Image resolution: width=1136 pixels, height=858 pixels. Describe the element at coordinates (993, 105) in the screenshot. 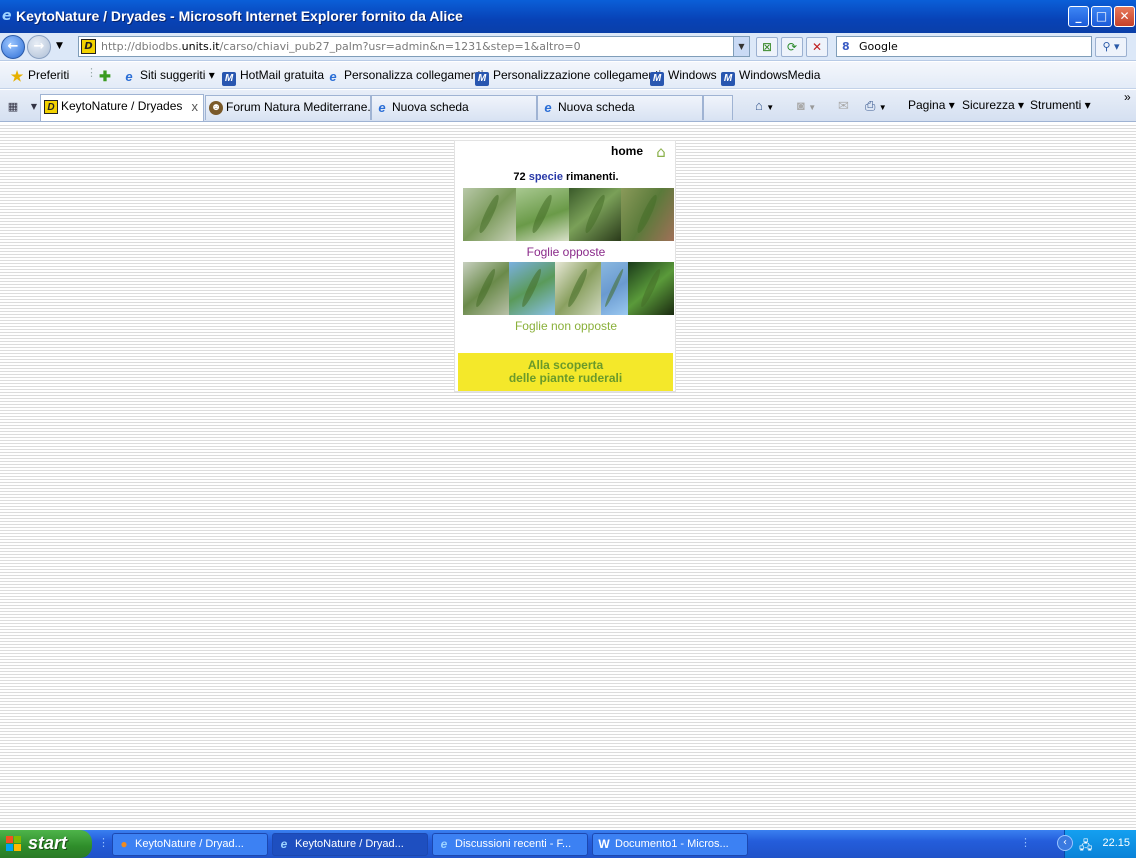

I see `security-menu: Sicurezza ▾` at that location.